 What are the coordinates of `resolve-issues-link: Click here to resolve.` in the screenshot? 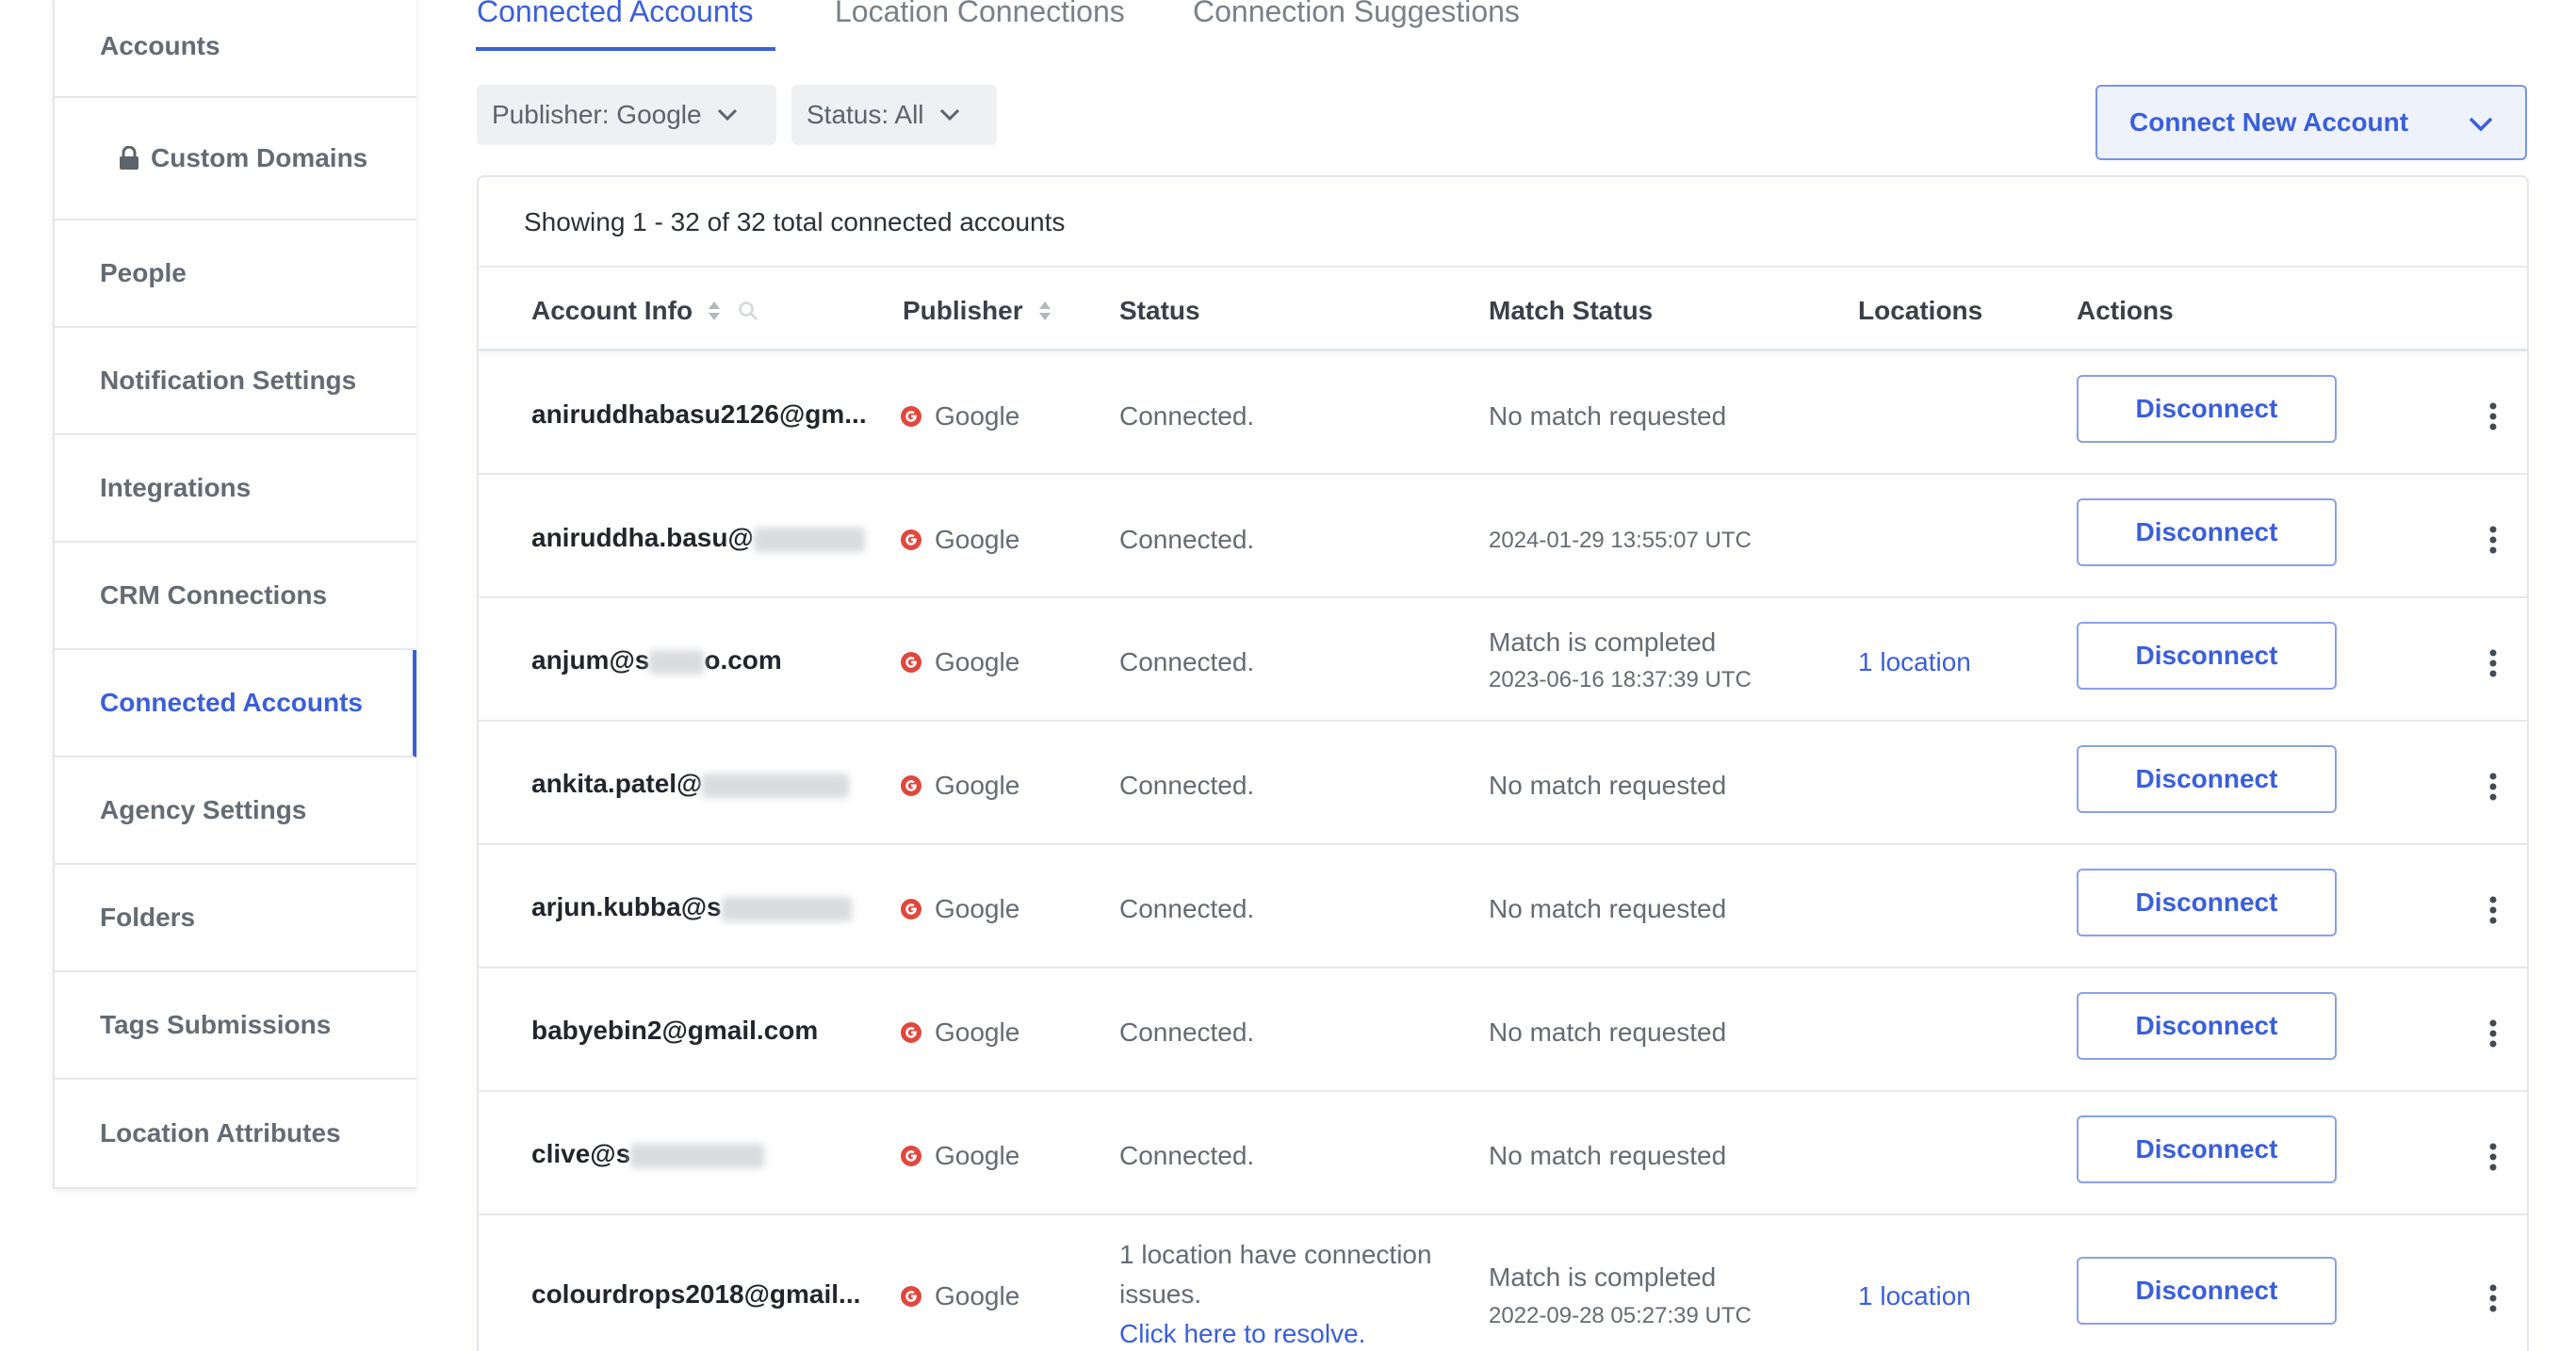 It's located at (1242, 1334).